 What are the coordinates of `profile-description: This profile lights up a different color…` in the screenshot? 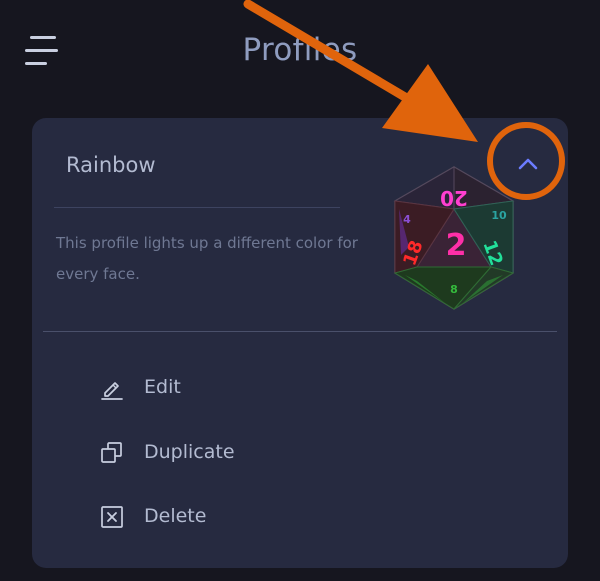 It's located at (207, 258).